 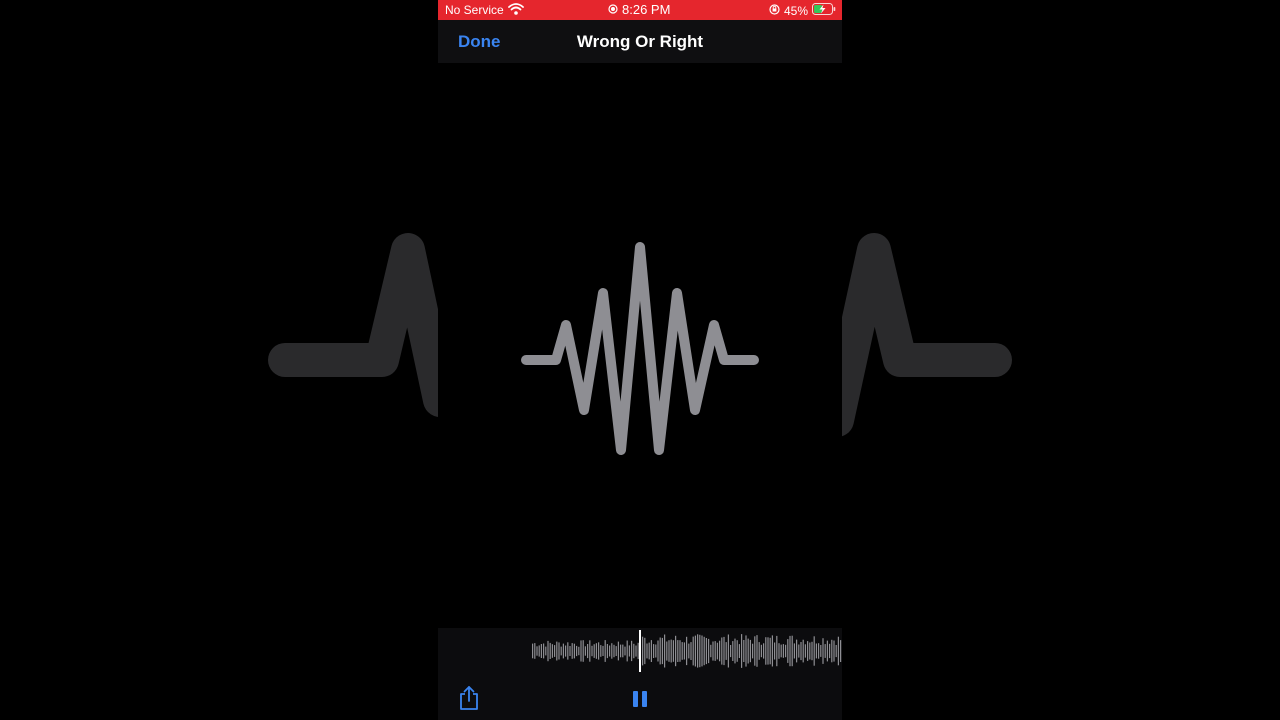 I want to click on audio-waveform-scrubber, so click(x=640, y=651).